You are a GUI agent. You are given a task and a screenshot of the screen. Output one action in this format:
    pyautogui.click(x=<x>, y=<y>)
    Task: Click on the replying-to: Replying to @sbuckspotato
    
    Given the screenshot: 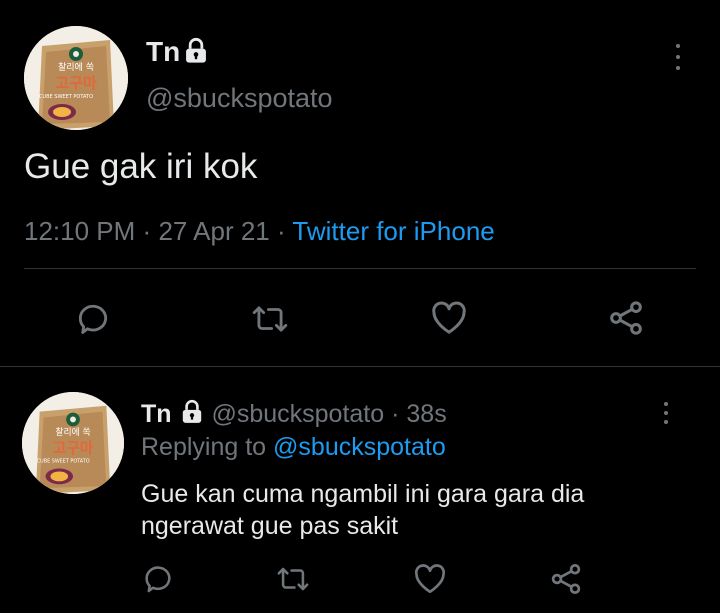 What is the action you would take?
    pyautogui.click(x=293, y=447)
    